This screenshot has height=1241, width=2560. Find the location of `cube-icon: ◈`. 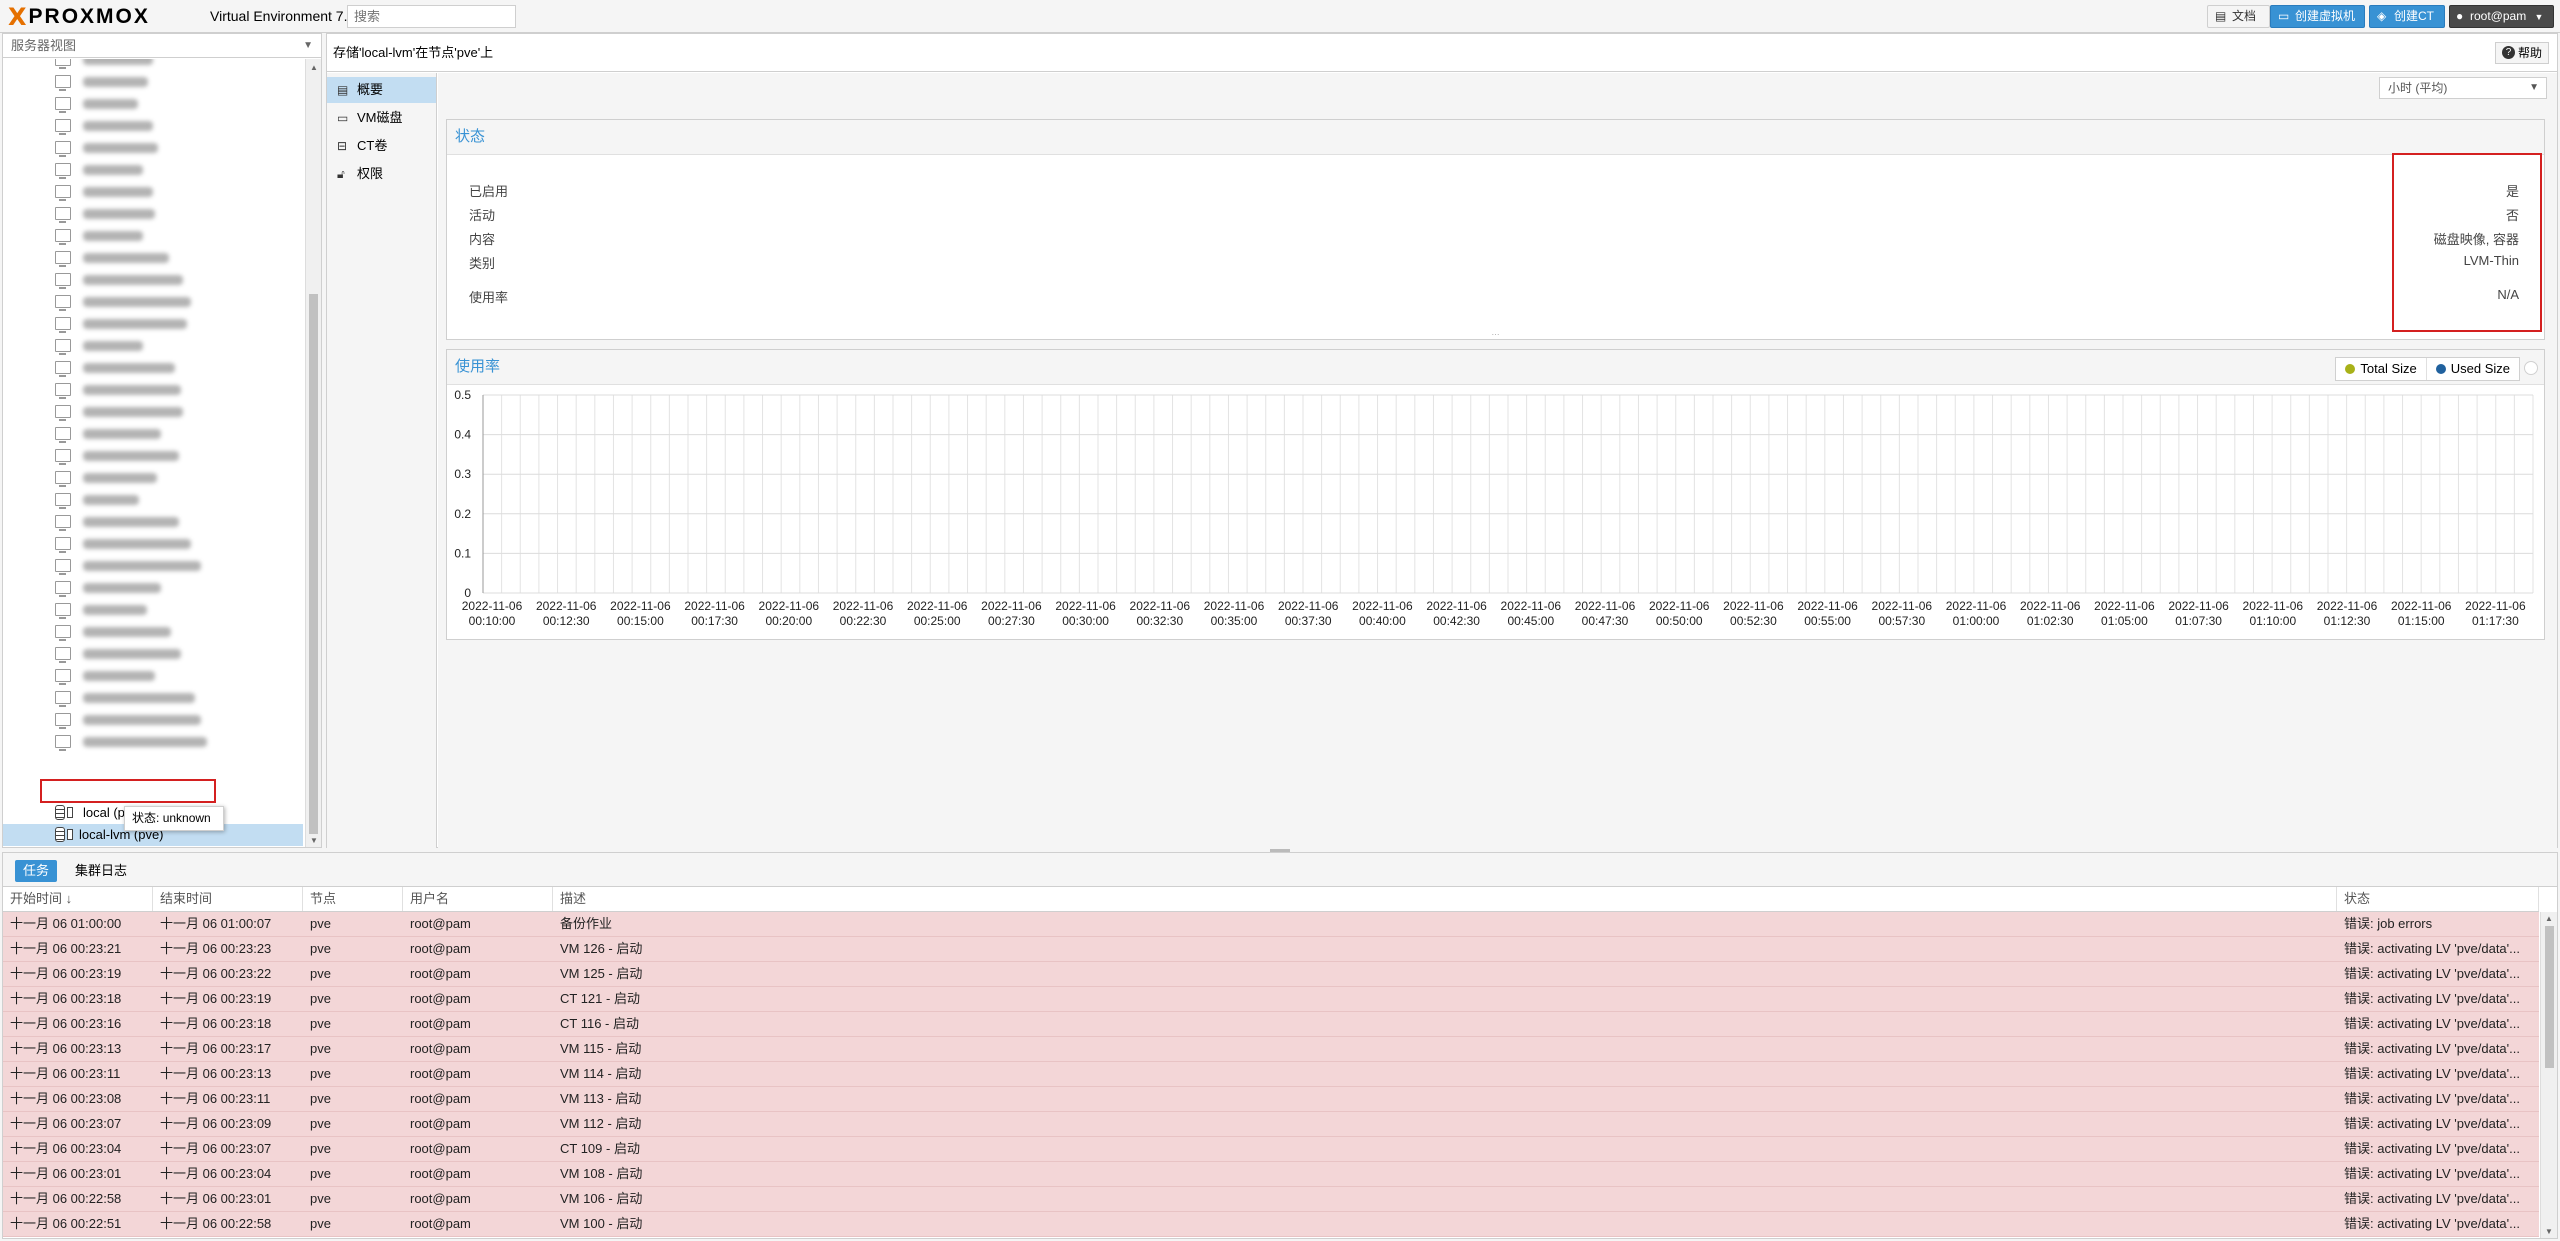

cube-icon: ◈ is located at coordinates (2382, 16).